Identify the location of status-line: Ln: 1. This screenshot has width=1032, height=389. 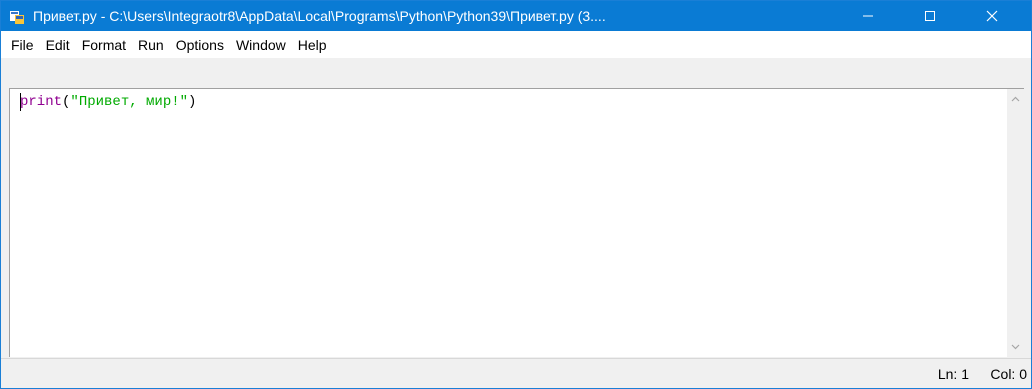
(953, 374).